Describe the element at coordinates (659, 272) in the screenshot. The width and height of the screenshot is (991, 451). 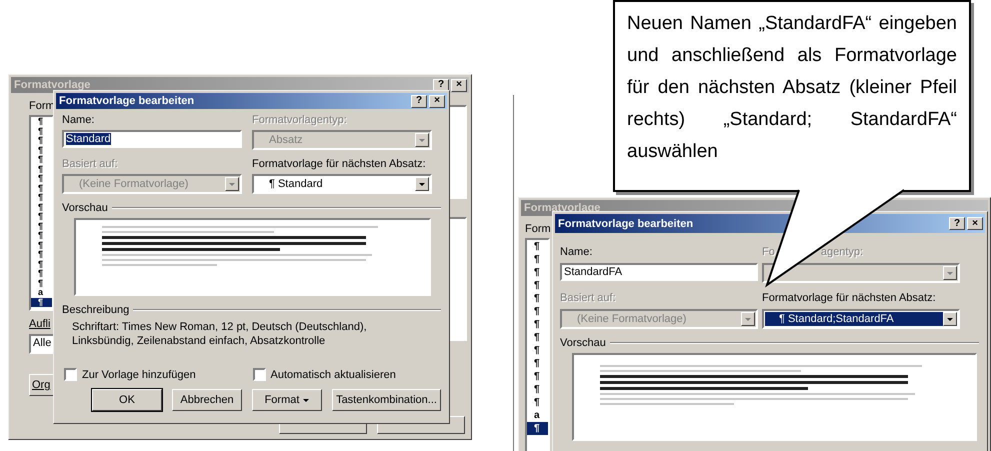
I see `name-field: StandardFA` at that location.